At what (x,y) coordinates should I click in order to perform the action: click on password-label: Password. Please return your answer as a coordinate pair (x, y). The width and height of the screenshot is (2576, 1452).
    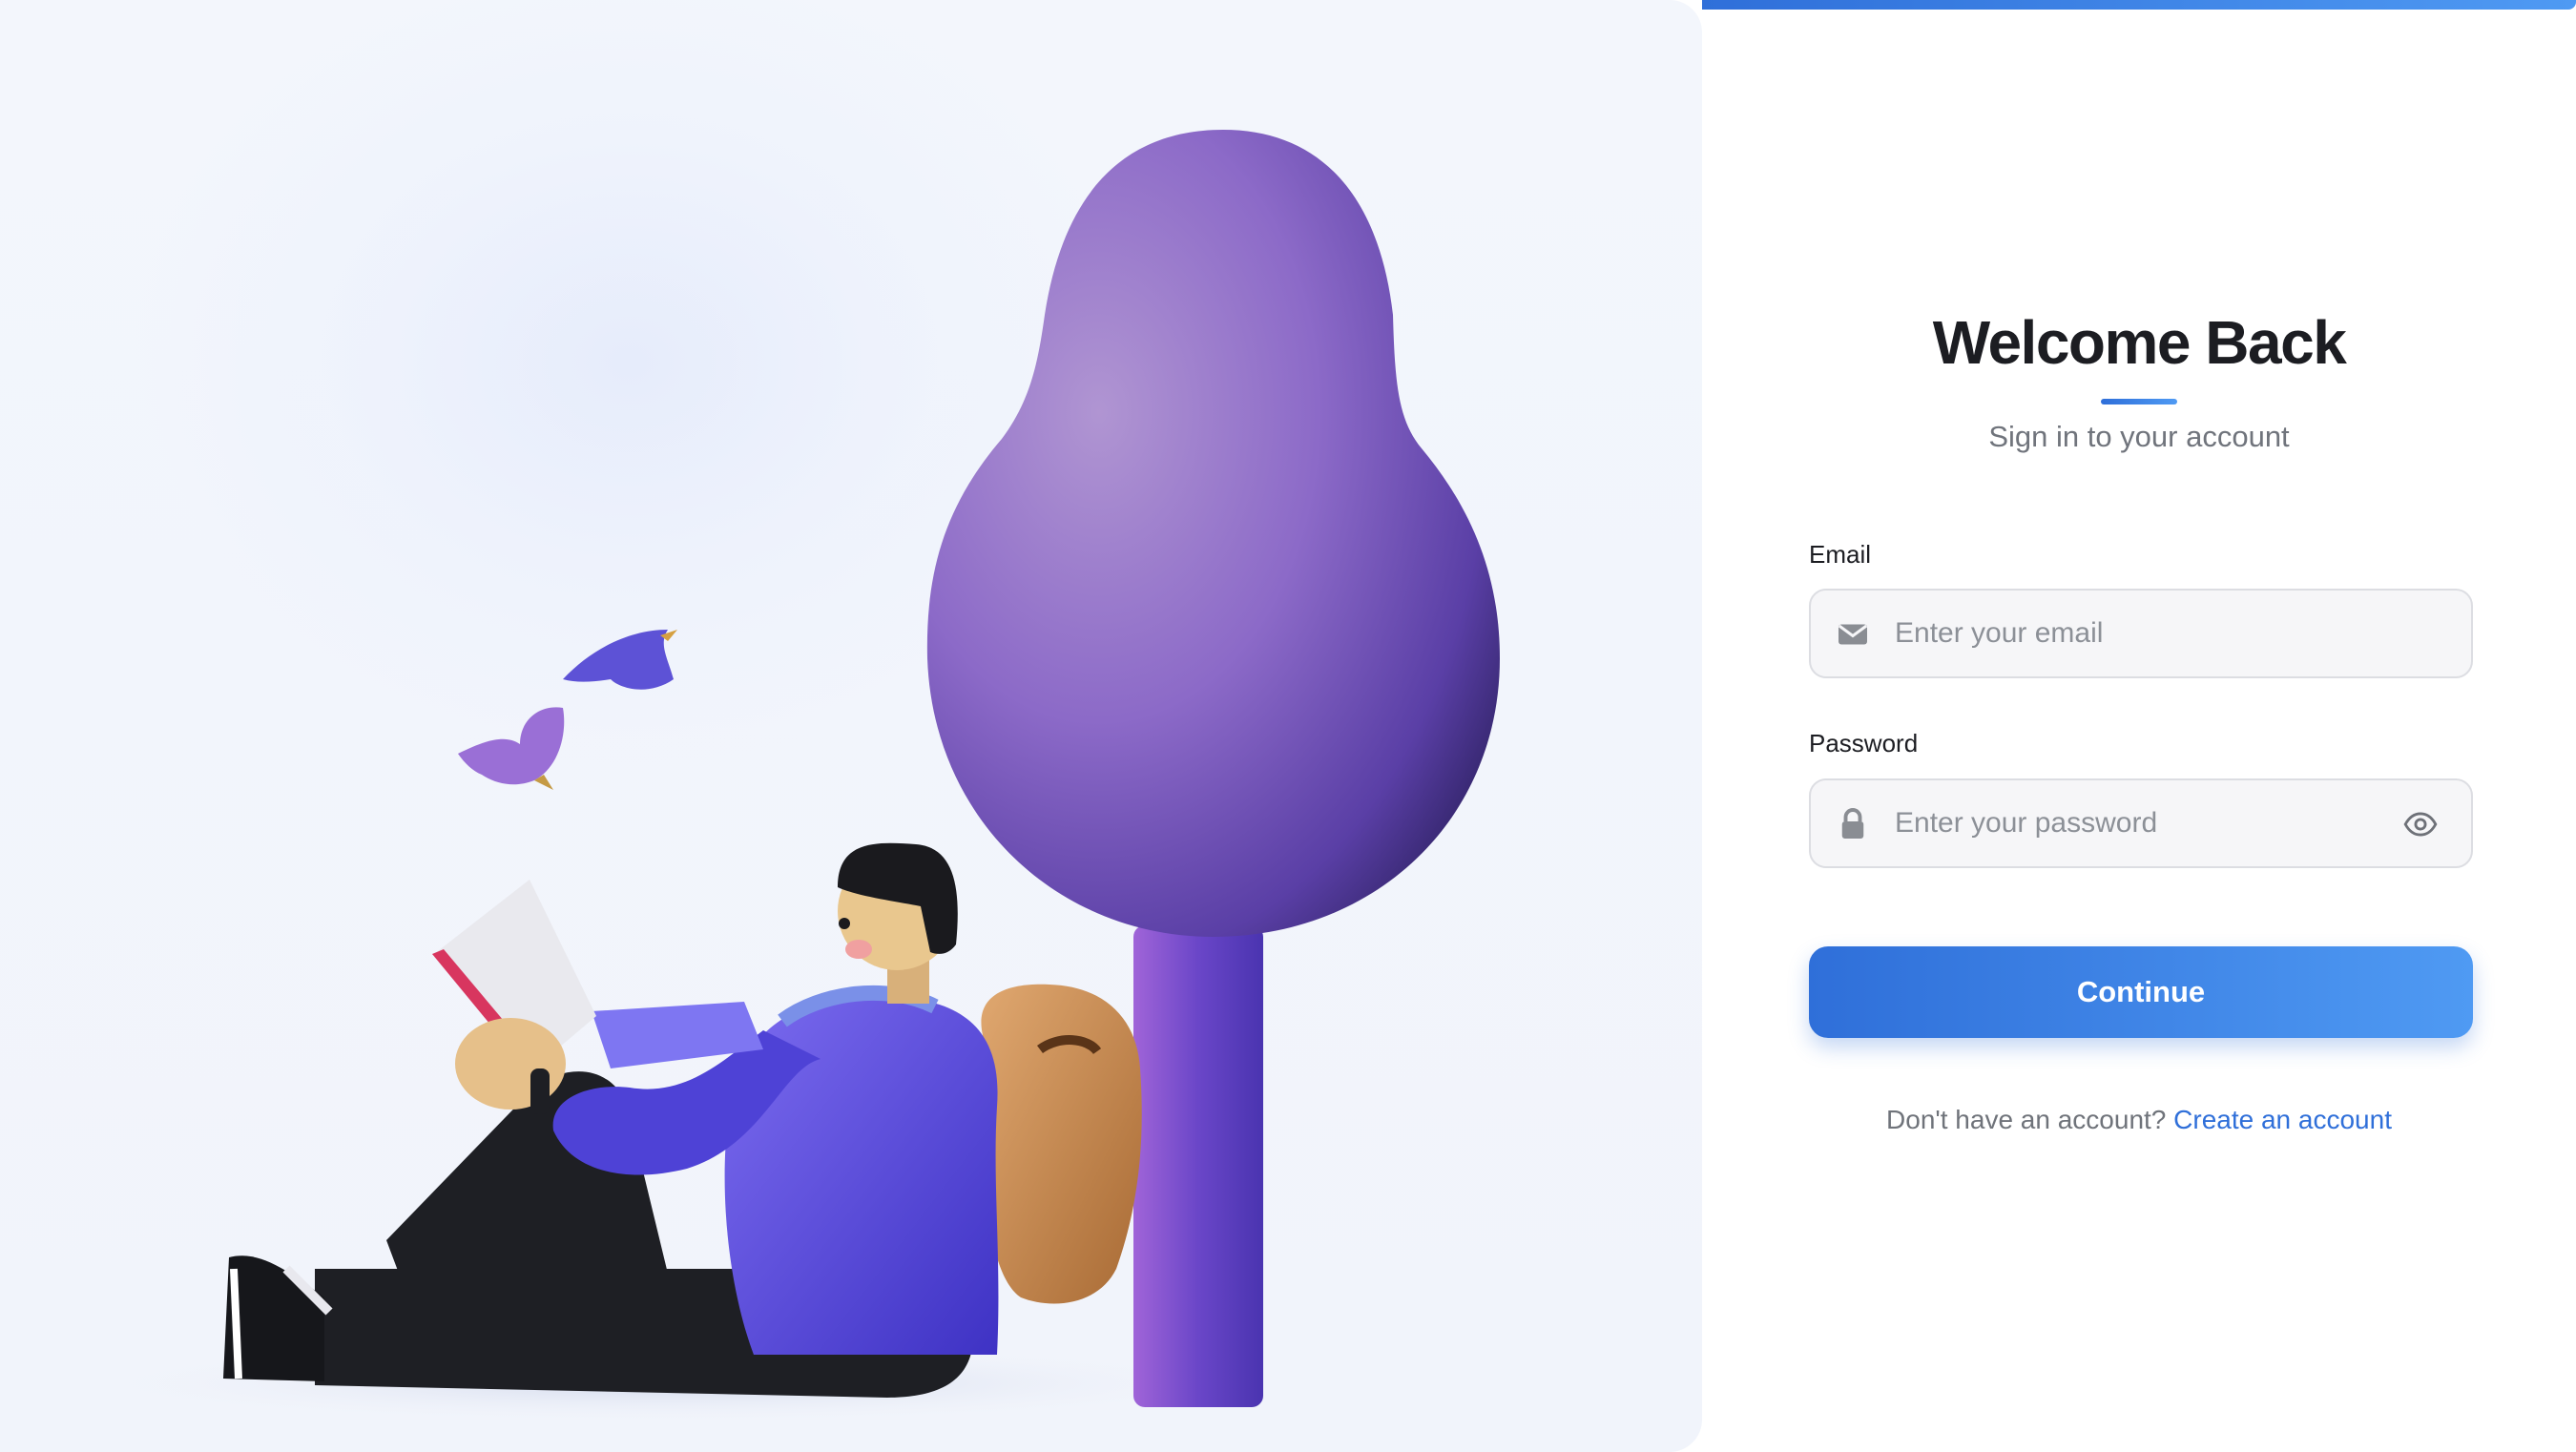
    Looking at the image, I should click on (1864, 743).